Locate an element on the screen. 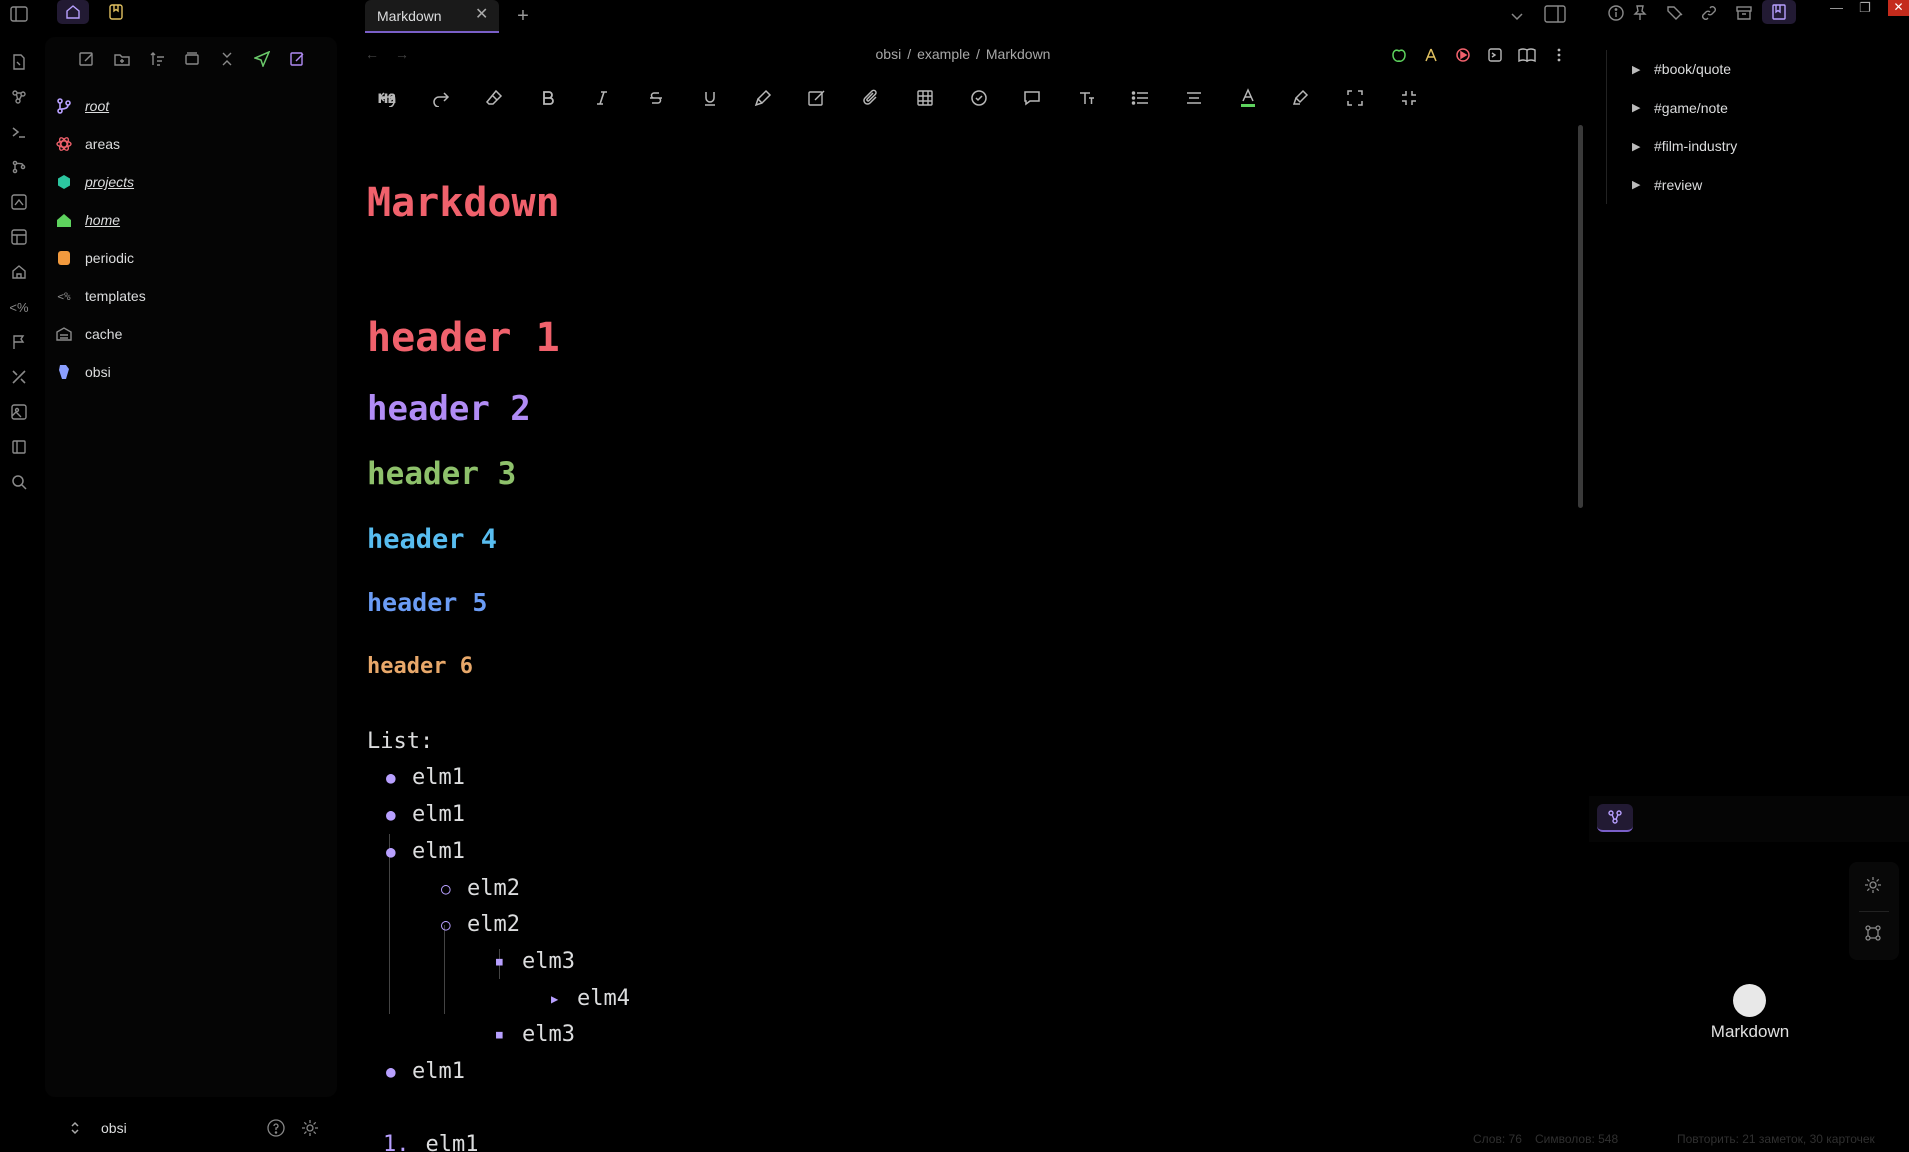  restore-icon: ❐ is located at coordinates (1865, 8).